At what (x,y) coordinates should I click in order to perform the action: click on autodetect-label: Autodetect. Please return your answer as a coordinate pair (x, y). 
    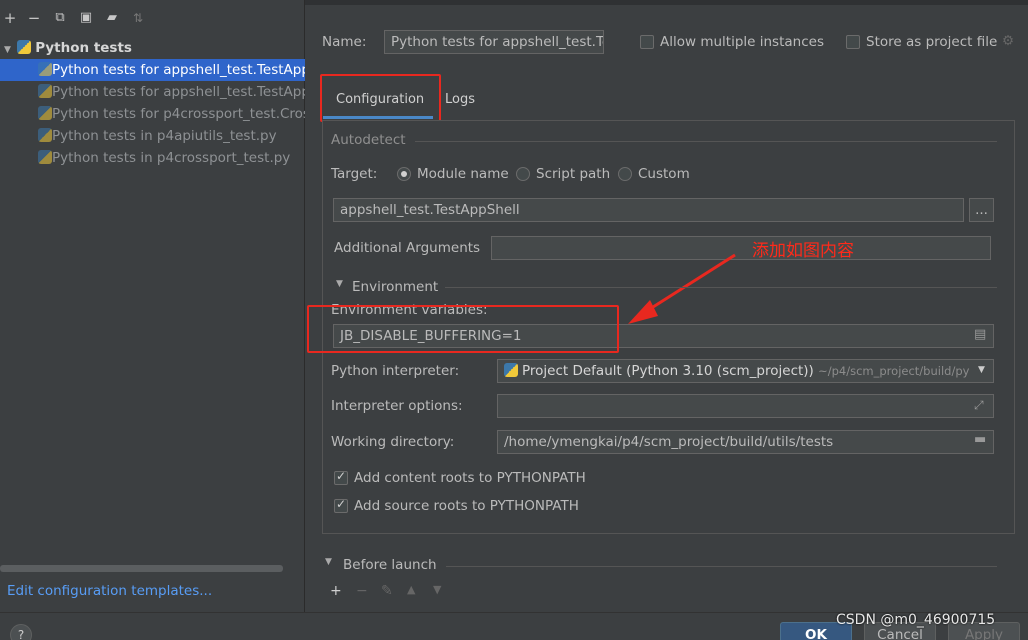
    Looking at the image, I should click on (368, 140).